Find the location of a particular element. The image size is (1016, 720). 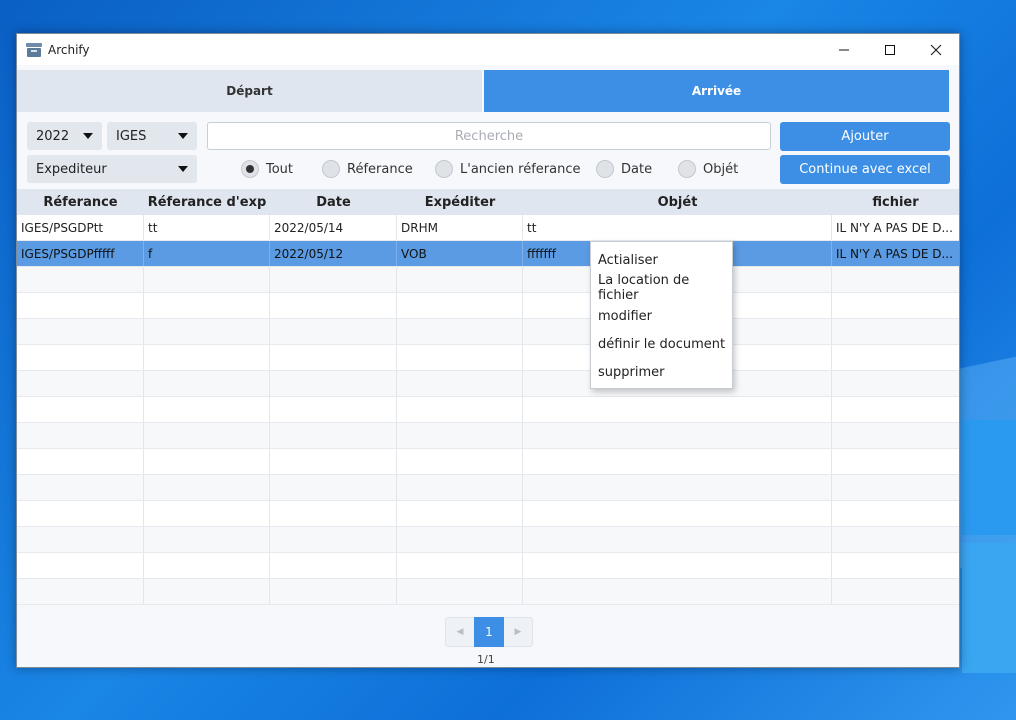

column-header: Objét is located at coordinates (677, 202).